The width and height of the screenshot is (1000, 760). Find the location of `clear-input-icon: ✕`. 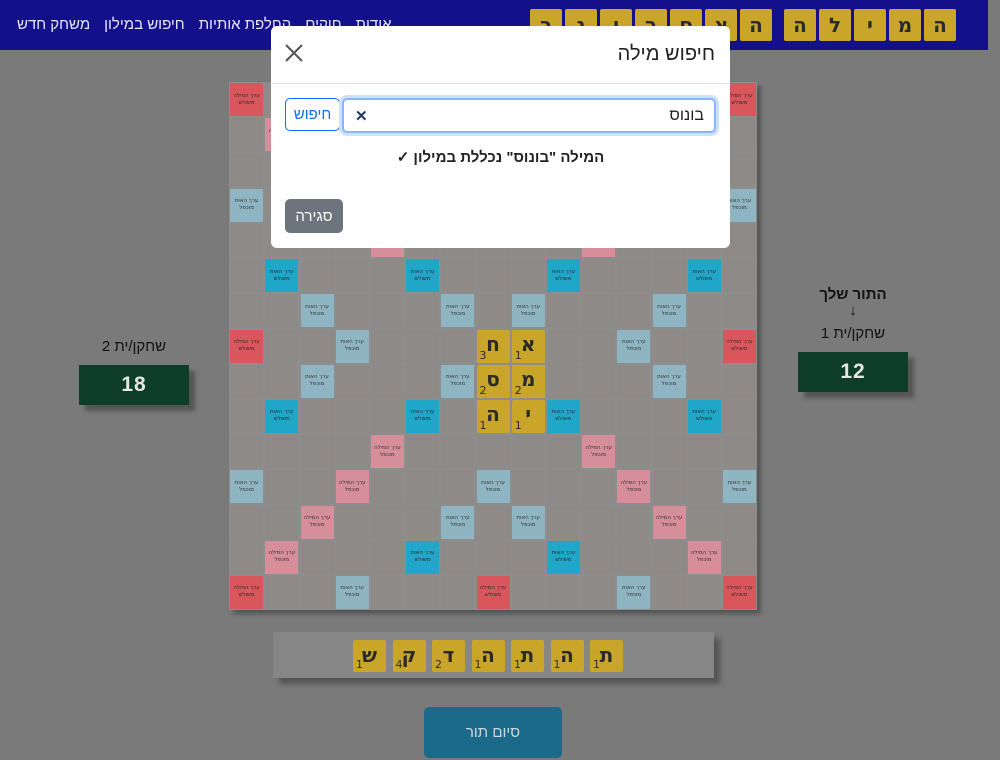

clear-input-icon: ✕ is located at coordinates (361, 116).